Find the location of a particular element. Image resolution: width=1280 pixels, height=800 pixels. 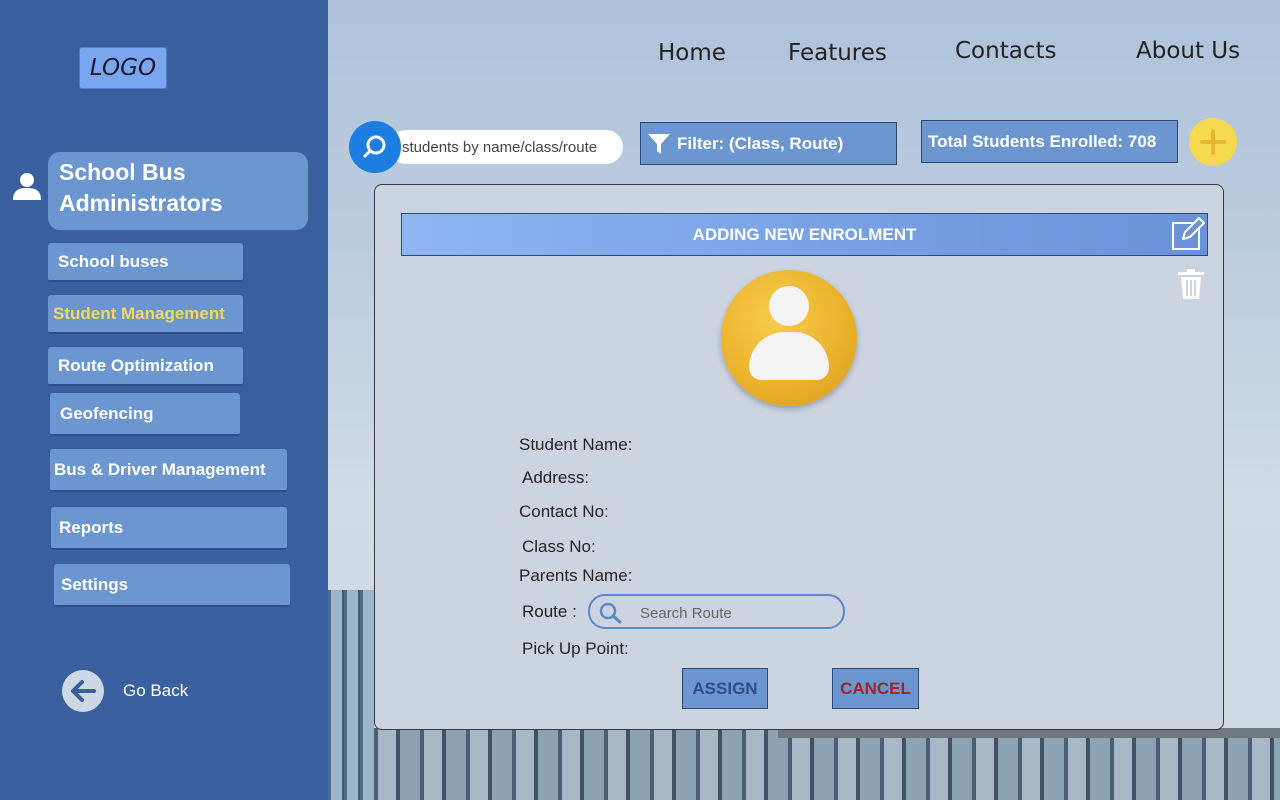

assign-button: ASSIGN is located at coordinates (725, 688).